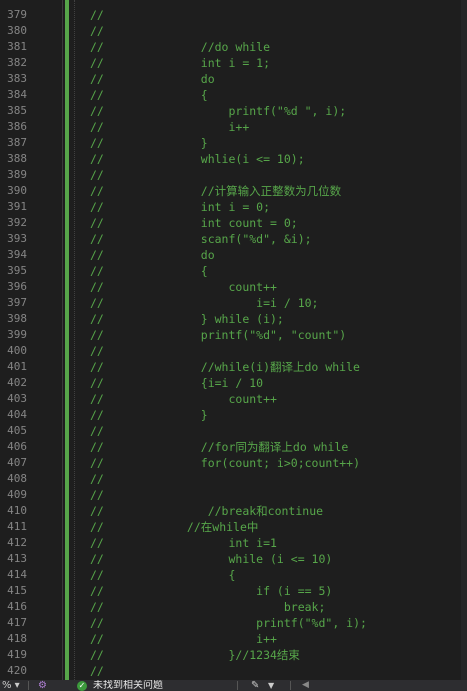 The width and height of the screenshot is (467, 691). I want to click on code-line: // //while(i)翻译上do while, so click(225, 367).